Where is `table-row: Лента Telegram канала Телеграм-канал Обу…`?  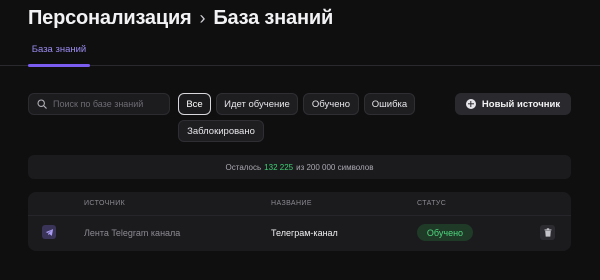
table-row: Лента Telegram канала Телеграм-канал Обу… is located at coordinates (299, 233).